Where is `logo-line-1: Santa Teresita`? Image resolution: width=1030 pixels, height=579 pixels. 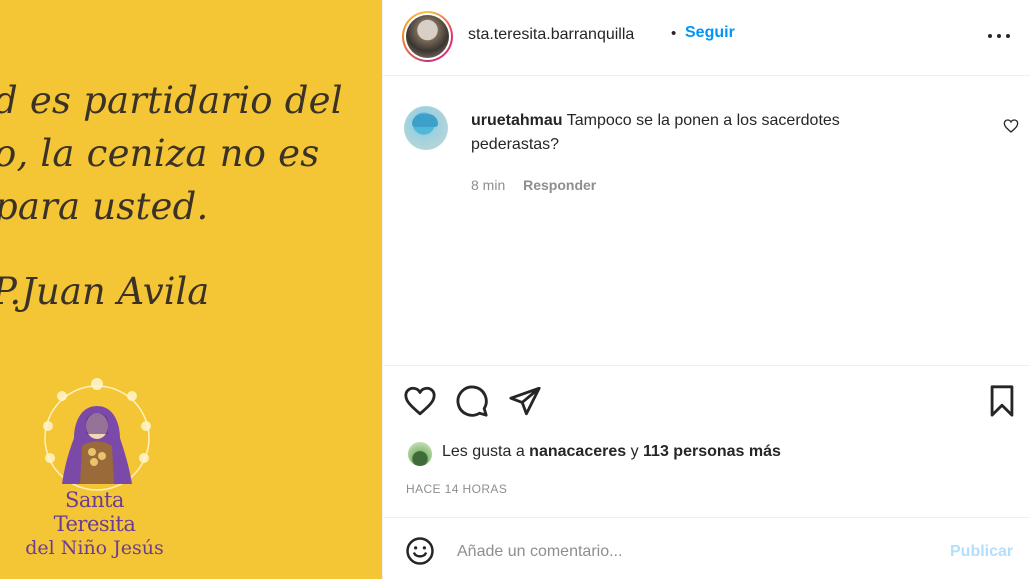 logo-line-1: Santa Teresita is located at coordinates (94, 512).